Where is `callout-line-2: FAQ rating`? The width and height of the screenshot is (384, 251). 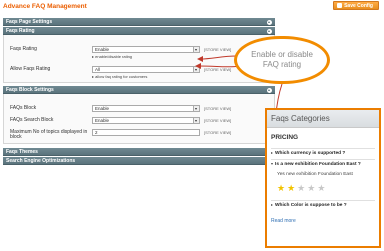
callout-line-2: FAQ rating is located at coordinates (282, 64).